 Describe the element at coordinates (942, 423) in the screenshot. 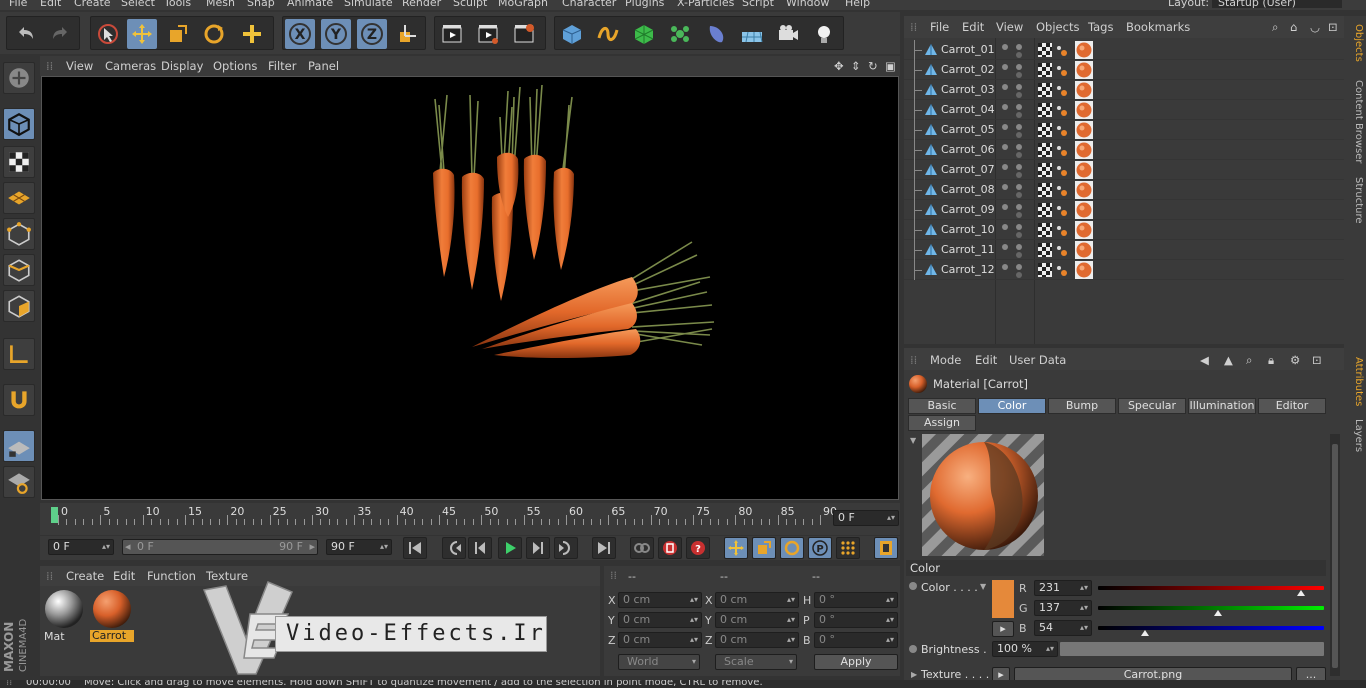

I see `tab-assign: Assign` at that location.